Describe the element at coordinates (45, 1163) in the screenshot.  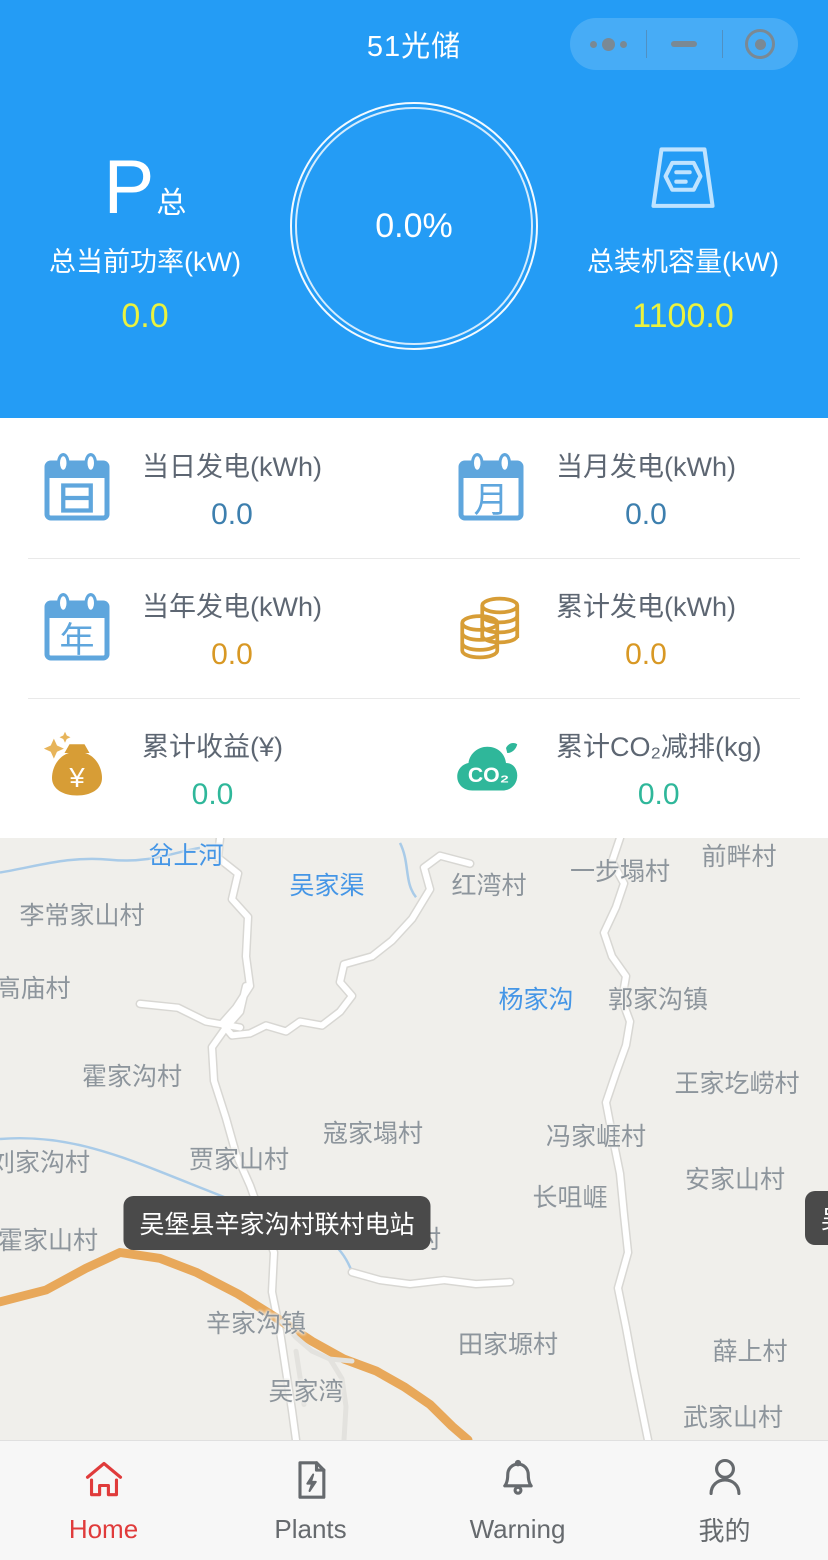
I see `map-label: 刘家沟村` at that location.